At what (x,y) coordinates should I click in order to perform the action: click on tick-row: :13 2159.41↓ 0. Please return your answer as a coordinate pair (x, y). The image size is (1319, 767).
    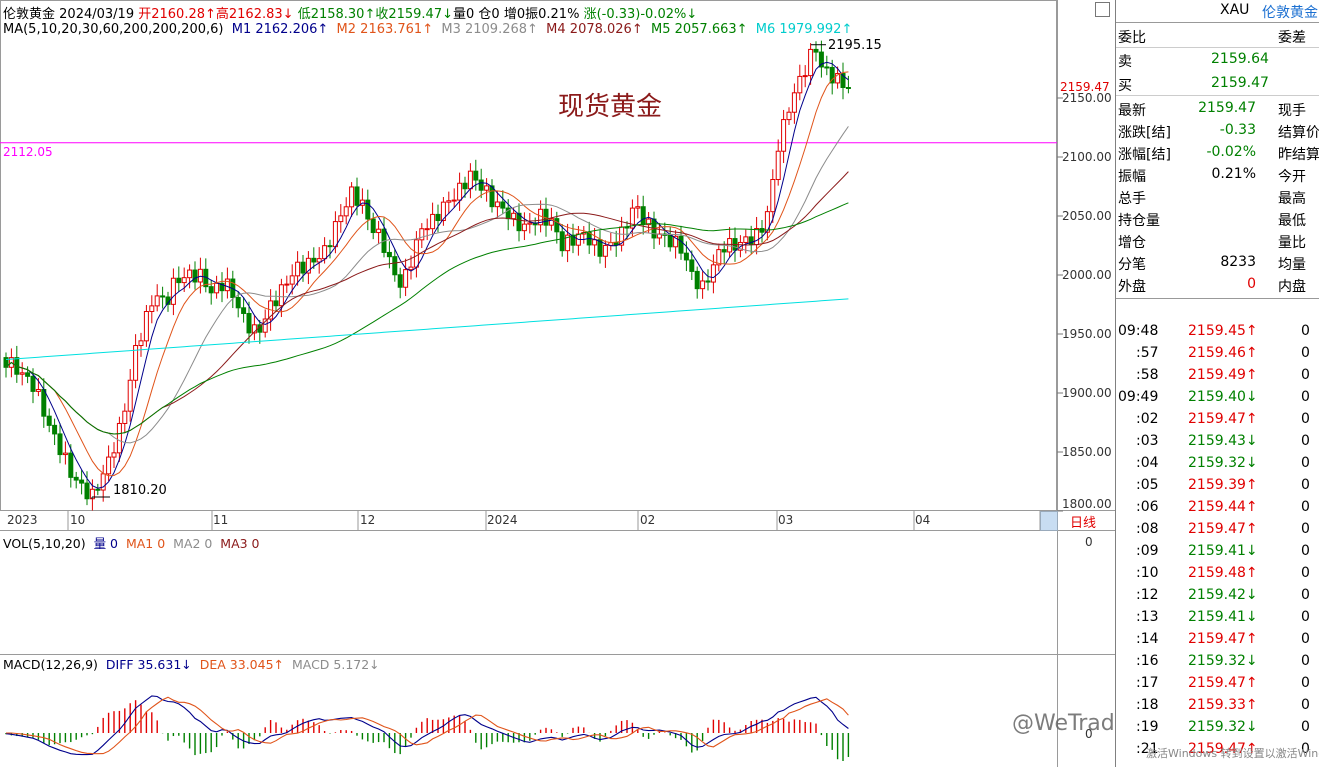
    Looking at the image, I should click on (1217, 618).